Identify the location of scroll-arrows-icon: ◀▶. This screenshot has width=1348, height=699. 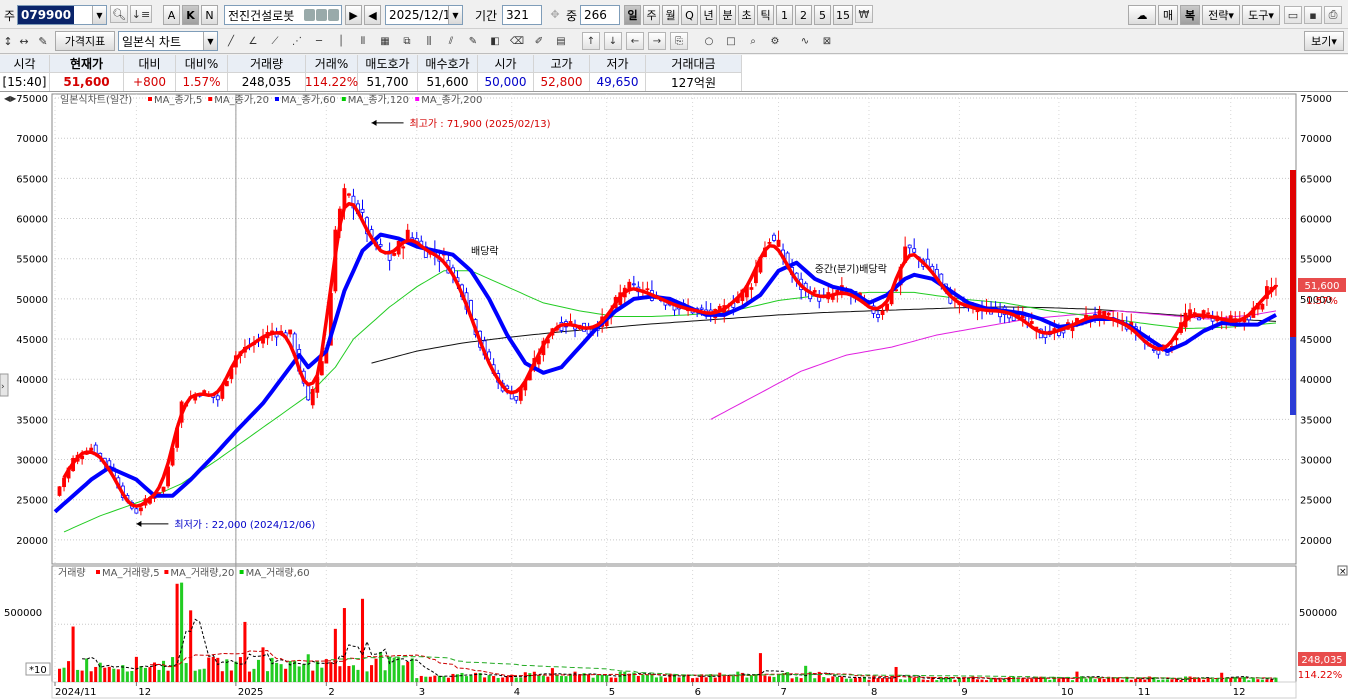
(10, 98).